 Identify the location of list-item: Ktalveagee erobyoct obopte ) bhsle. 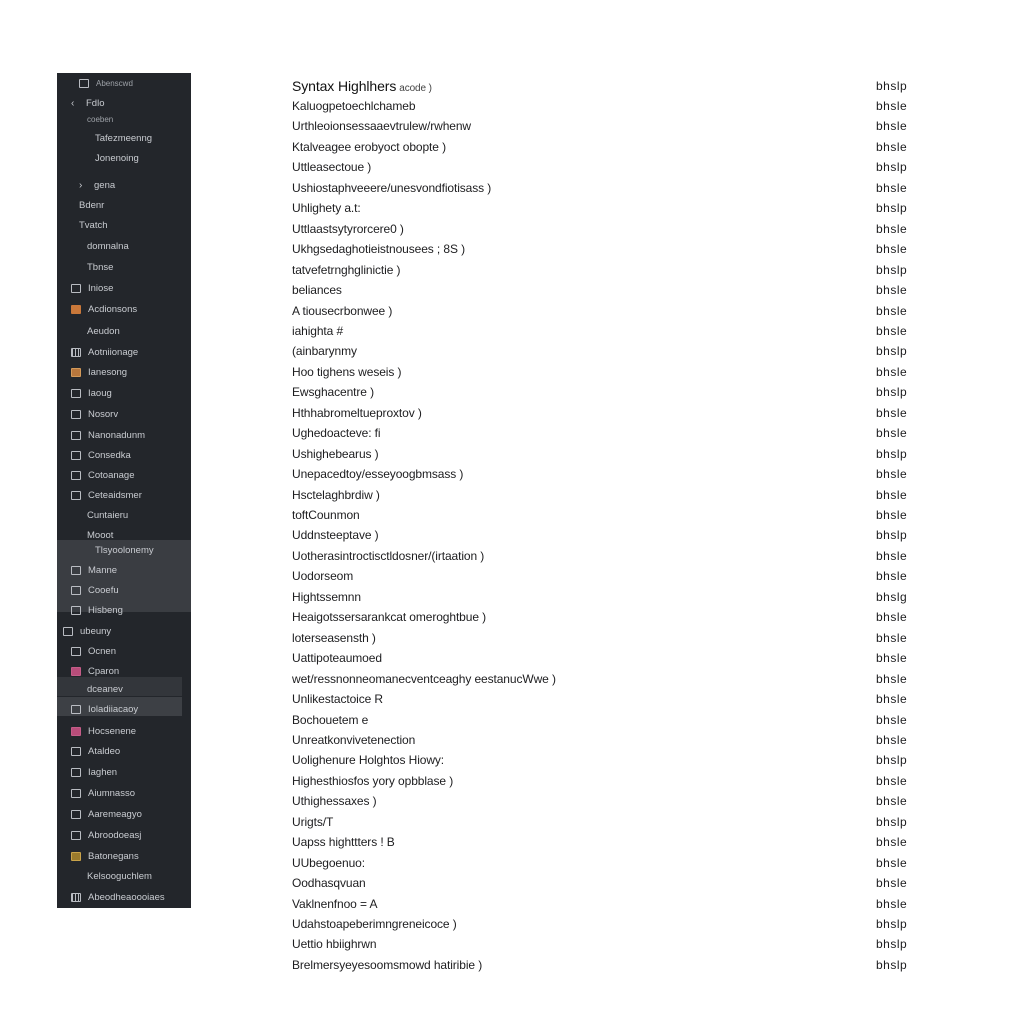
(602, 147).